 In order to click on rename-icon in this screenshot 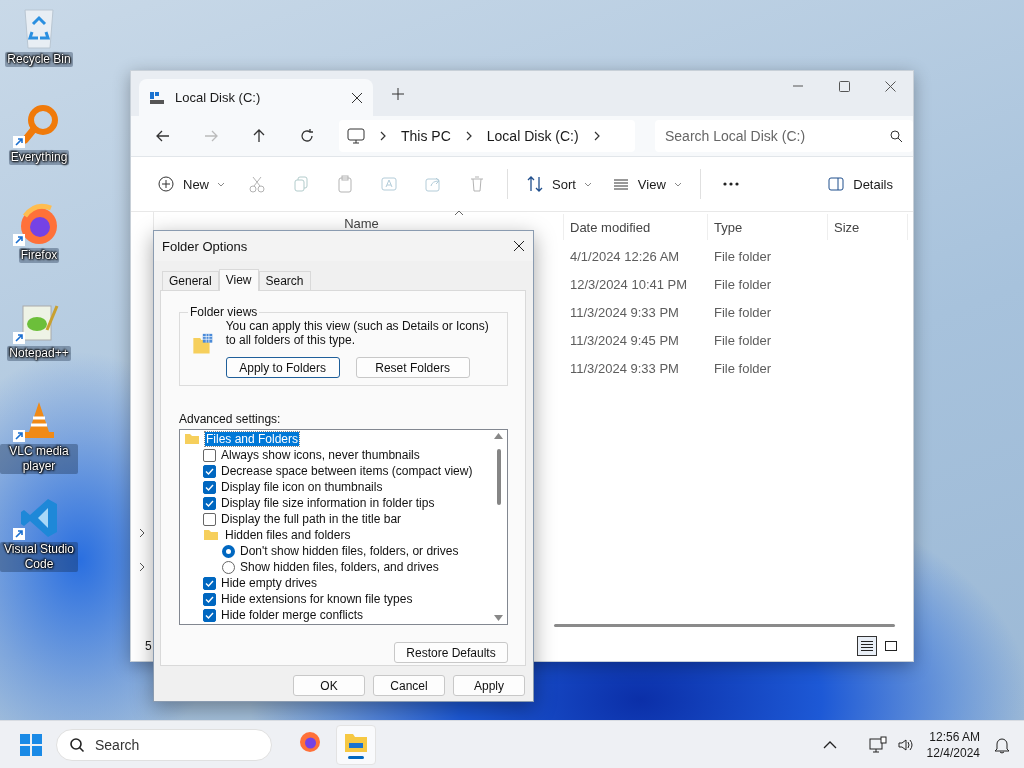, I will do `click(389, 184)`.